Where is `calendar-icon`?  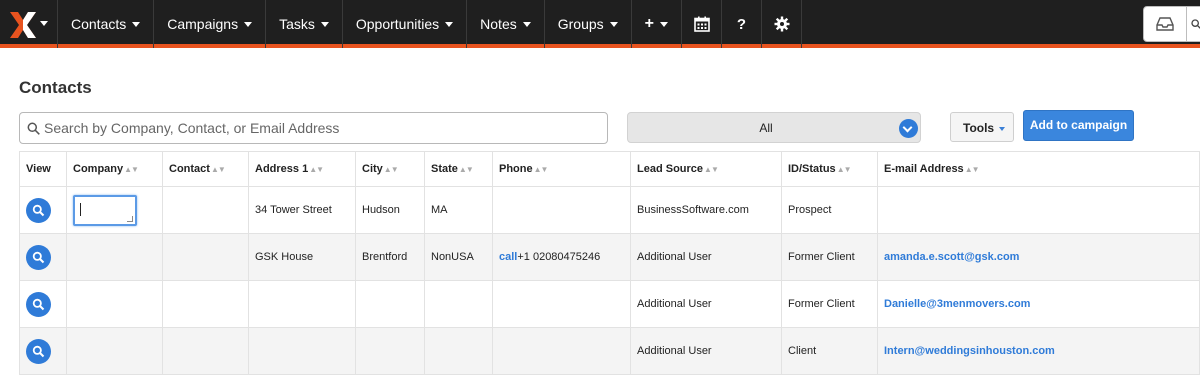 calendar-icon is located at coordinates (701, 24).